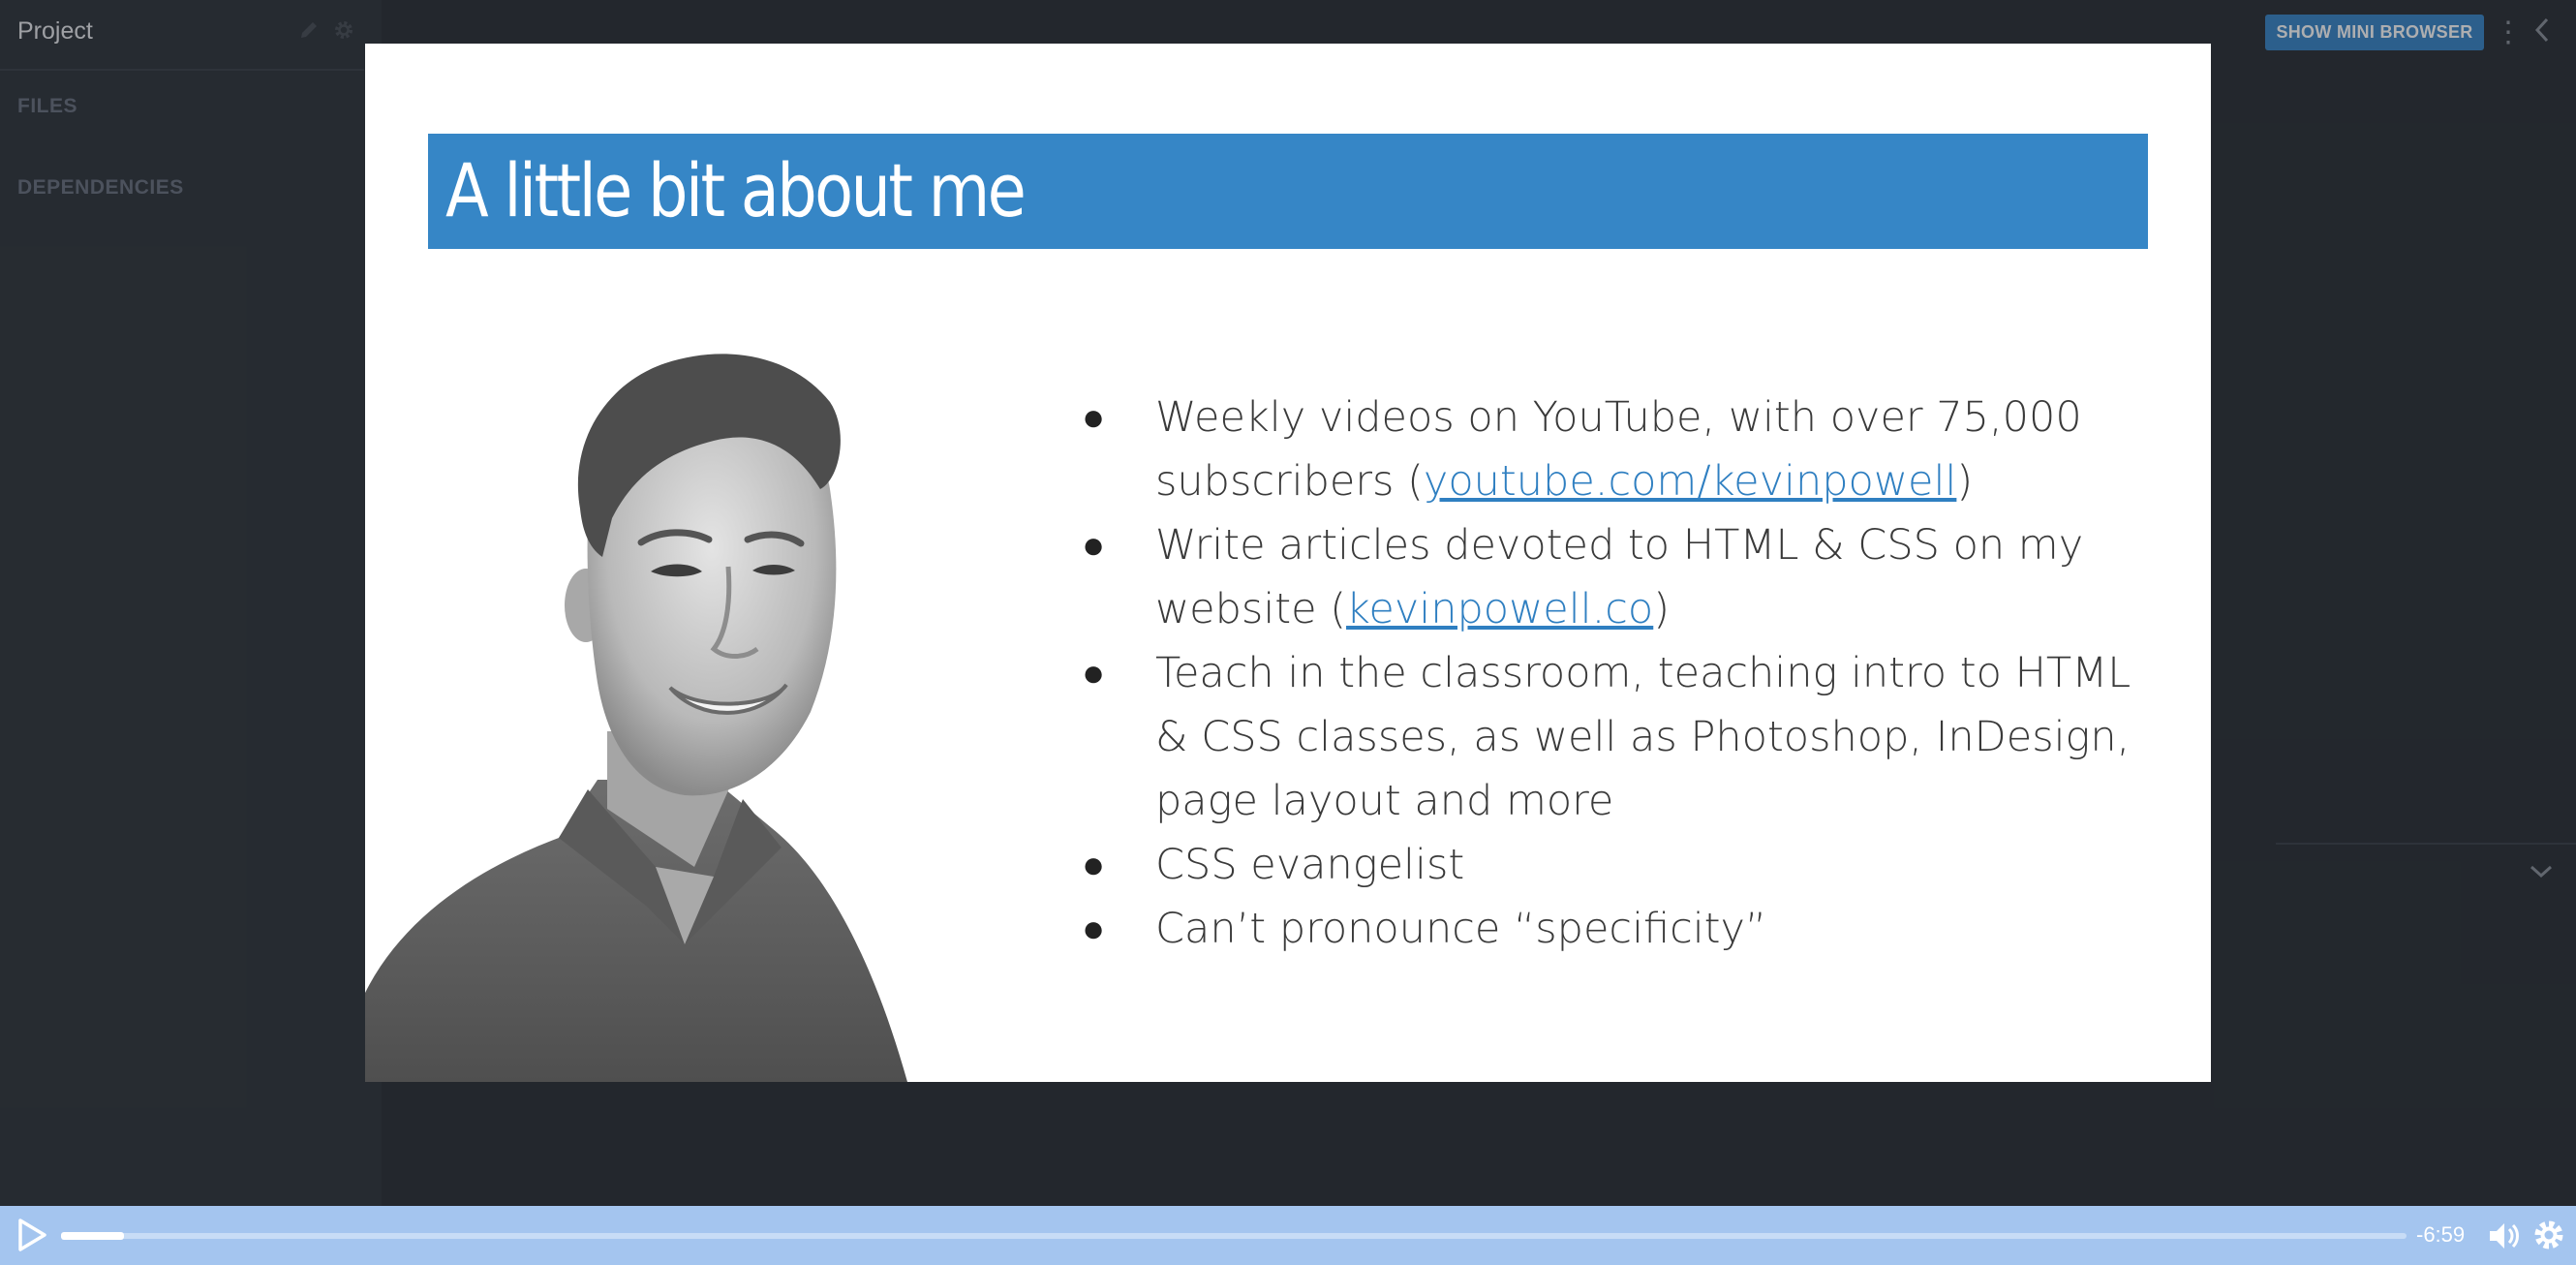 The height and width of the screenshot is (1265, 2576). Describe the element at coordinates (1424, 929) in the screenshot. I see `list-item: ● Can’t pronounce “specificity”` at that location.